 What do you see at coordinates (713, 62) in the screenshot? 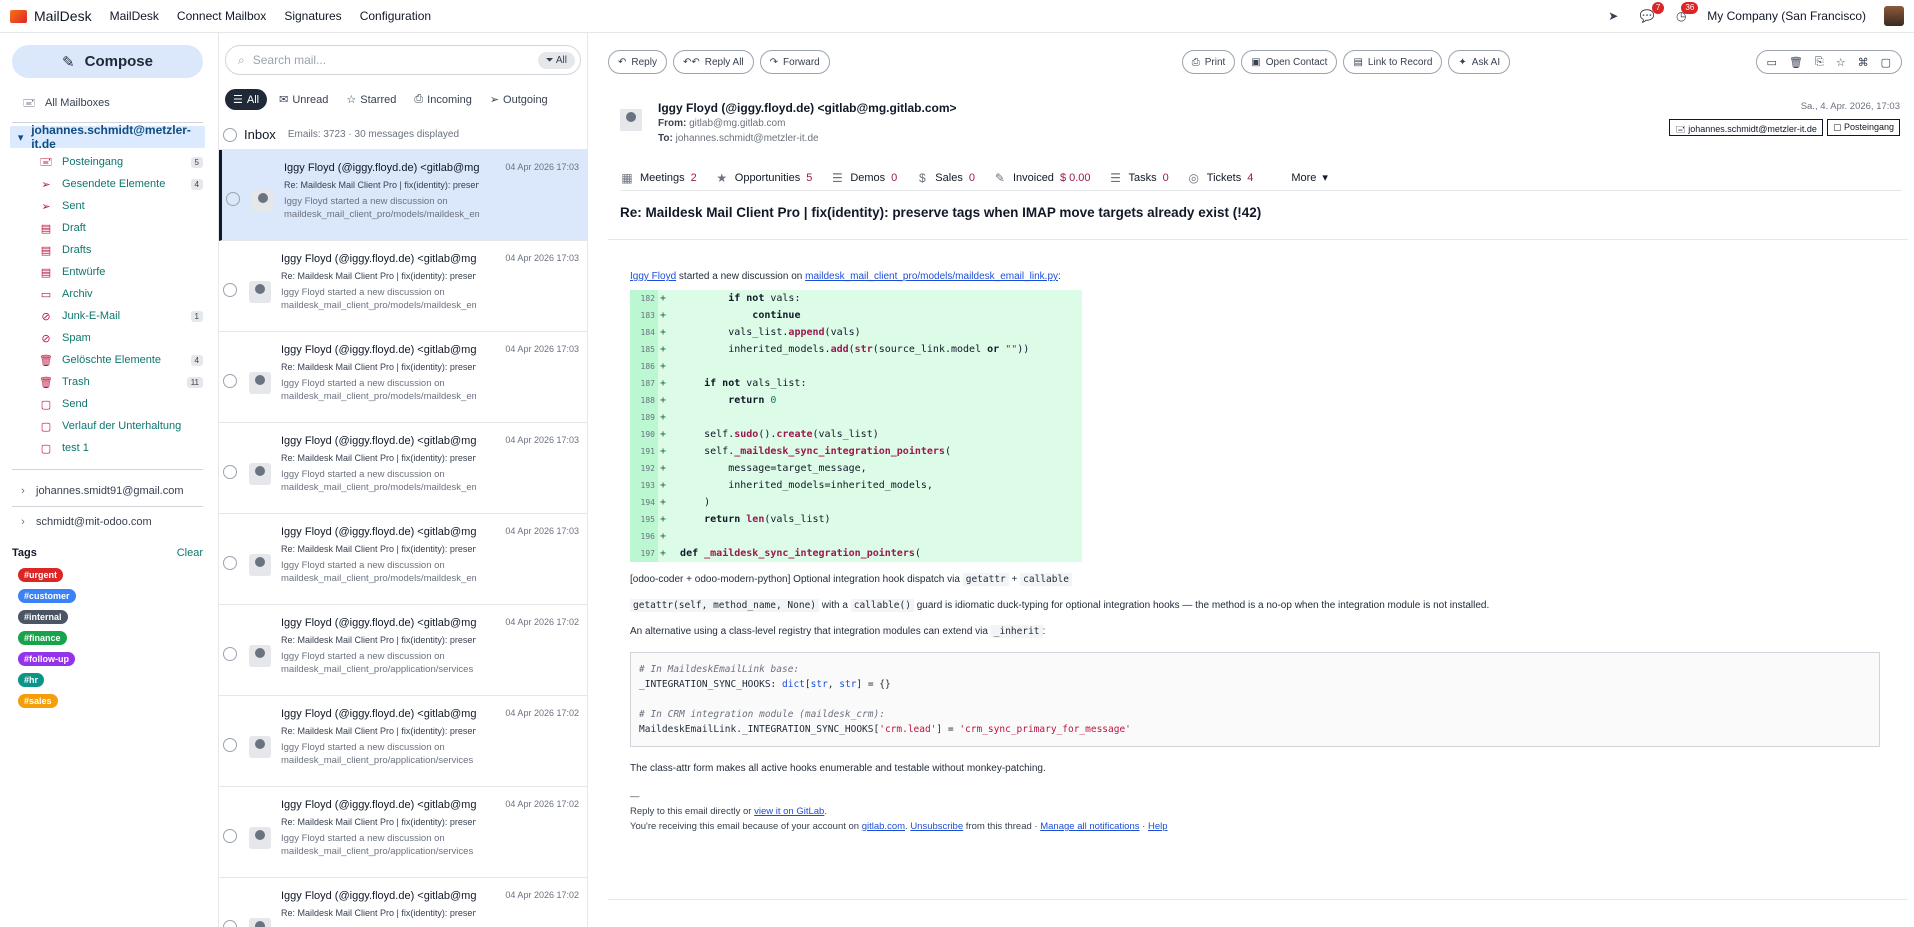
I see `reply-all-button: ↶↶ Reply All` at bounding box center [713, 62].